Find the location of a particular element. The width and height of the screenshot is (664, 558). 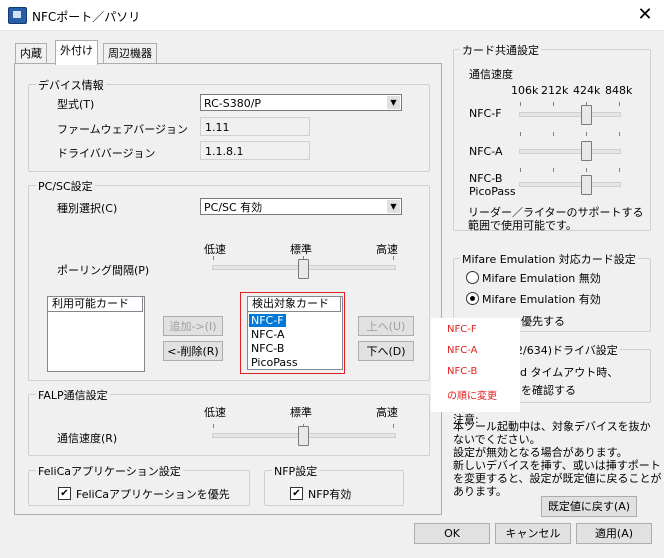

polling-high-label: 高速 is located at coordinates (387, 249).